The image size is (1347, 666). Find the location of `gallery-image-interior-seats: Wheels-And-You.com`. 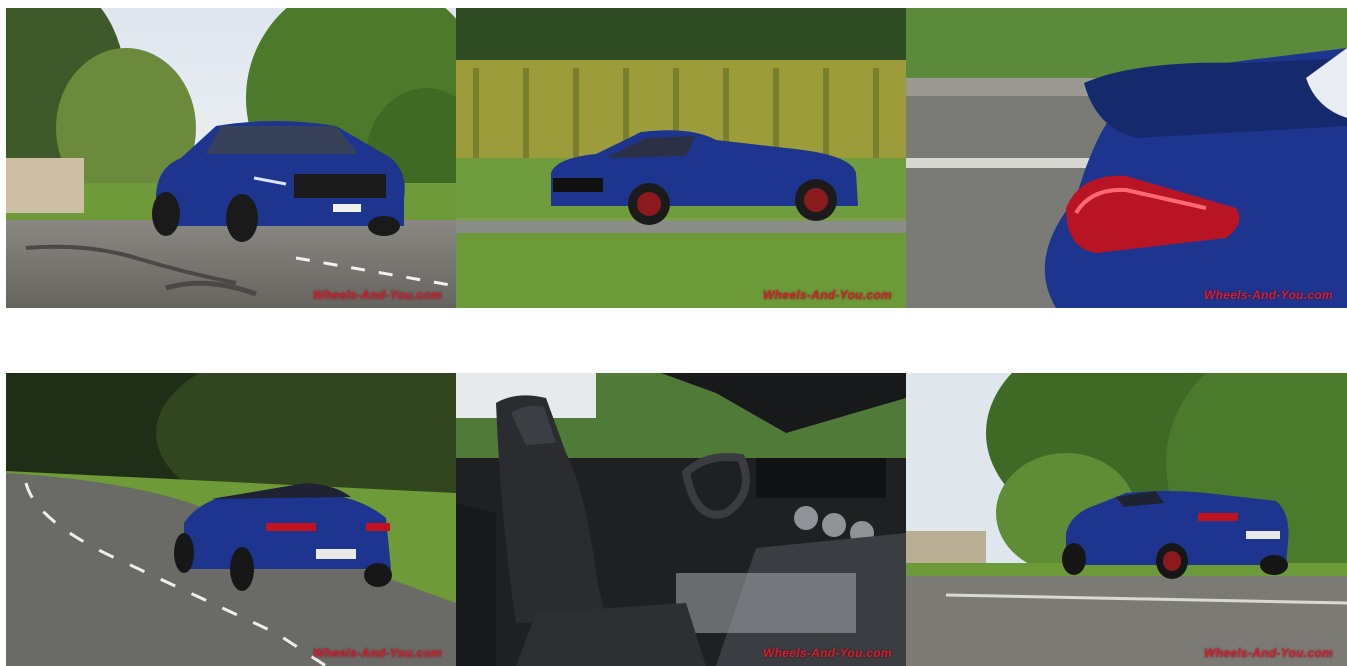

gallery-image-interior-seats: Wheels-And-You.com is located at coordinates (681, 519).